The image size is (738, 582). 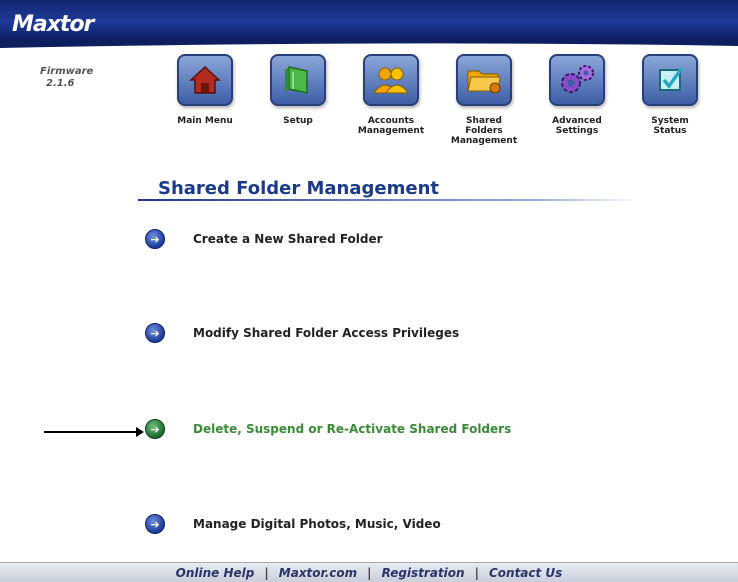 What do you see at coordinates (670, 80) in the screenshot?
I see `checkbox-icon` at bounding box center [670, 80].